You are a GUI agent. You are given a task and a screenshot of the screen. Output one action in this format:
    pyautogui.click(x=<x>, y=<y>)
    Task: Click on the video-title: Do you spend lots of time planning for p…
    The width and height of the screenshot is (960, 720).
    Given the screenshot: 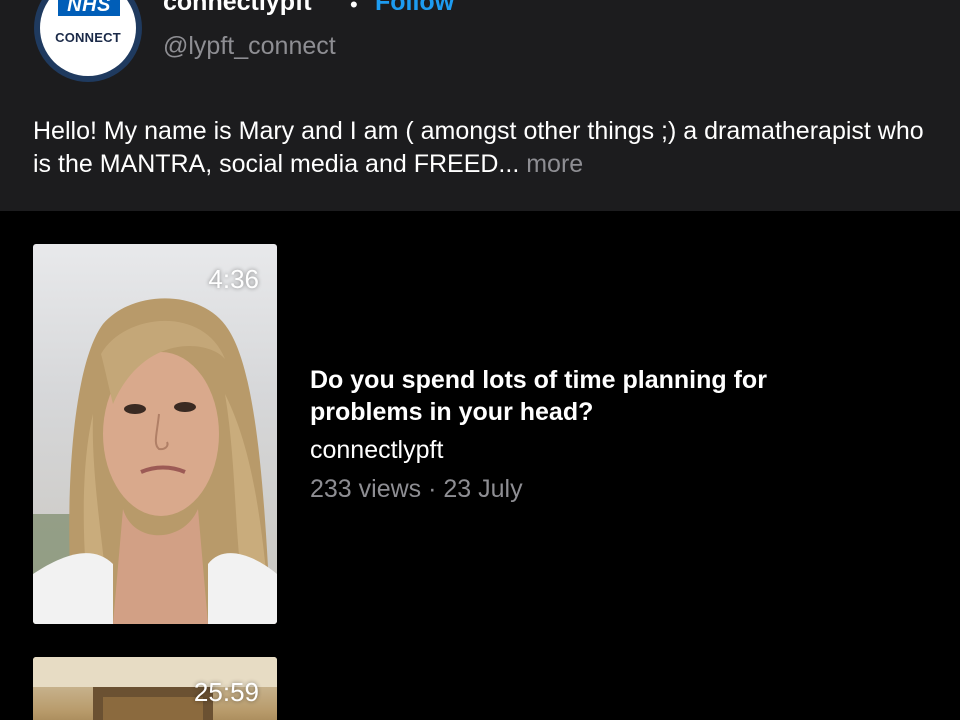 What is the action you would take?
    pyautogui.click(x=590, y=396)
    